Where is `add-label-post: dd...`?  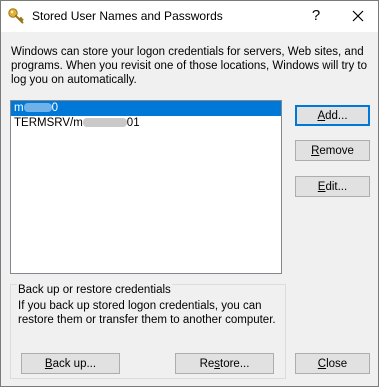
add-label-post: dd... is located at coordinates (336, 116).